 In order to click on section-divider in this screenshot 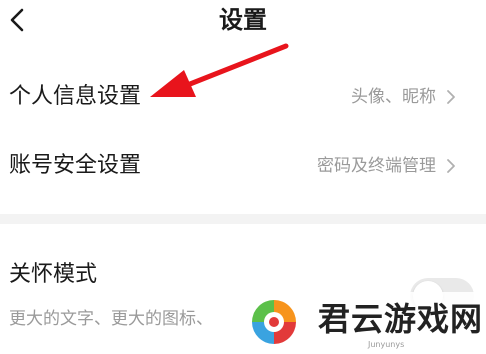, I will do `click(243, 219)`.